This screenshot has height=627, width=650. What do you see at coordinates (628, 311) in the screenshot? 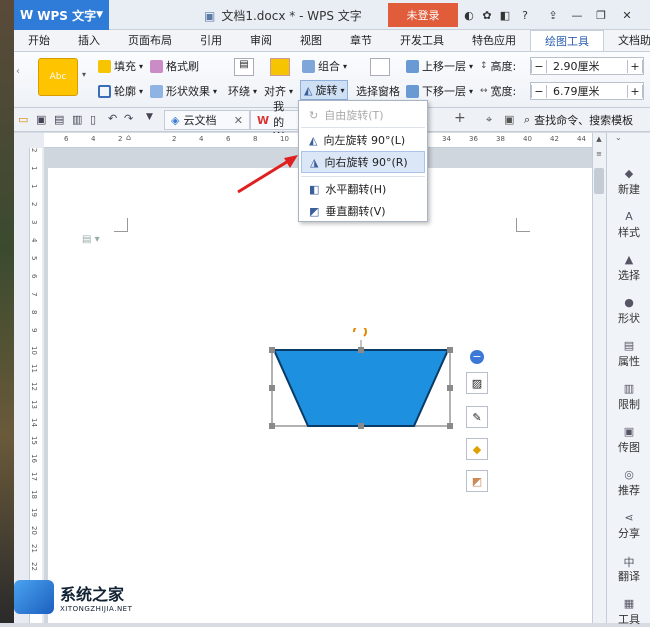
I see `panel-item-shape: ● 形状` at bounding box center [628, 311].